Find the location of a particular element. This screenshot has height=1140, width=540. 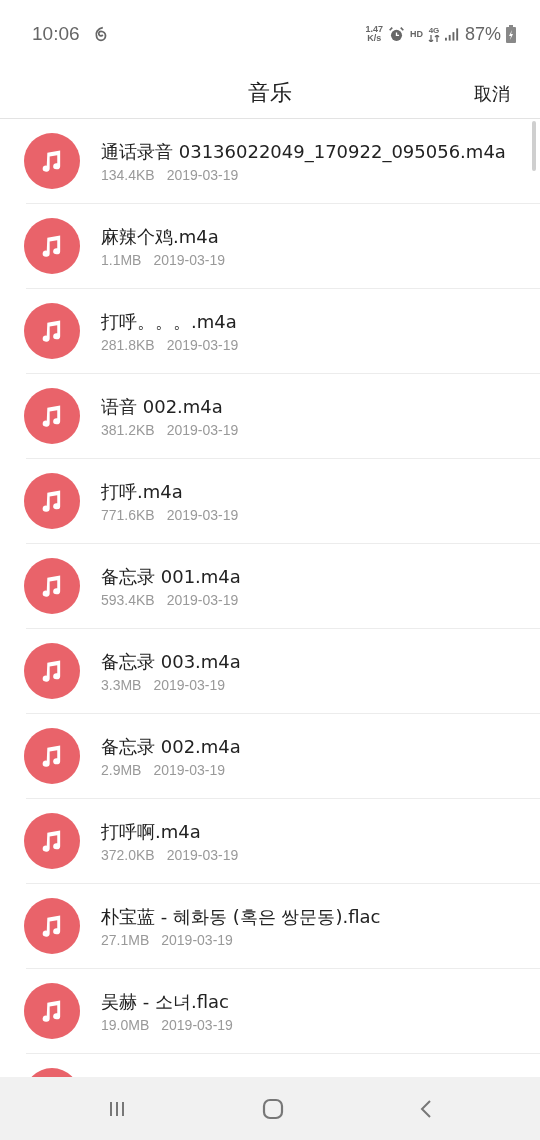

file-name: 备忘录 003.m4a is located at coordinates (171, 661).